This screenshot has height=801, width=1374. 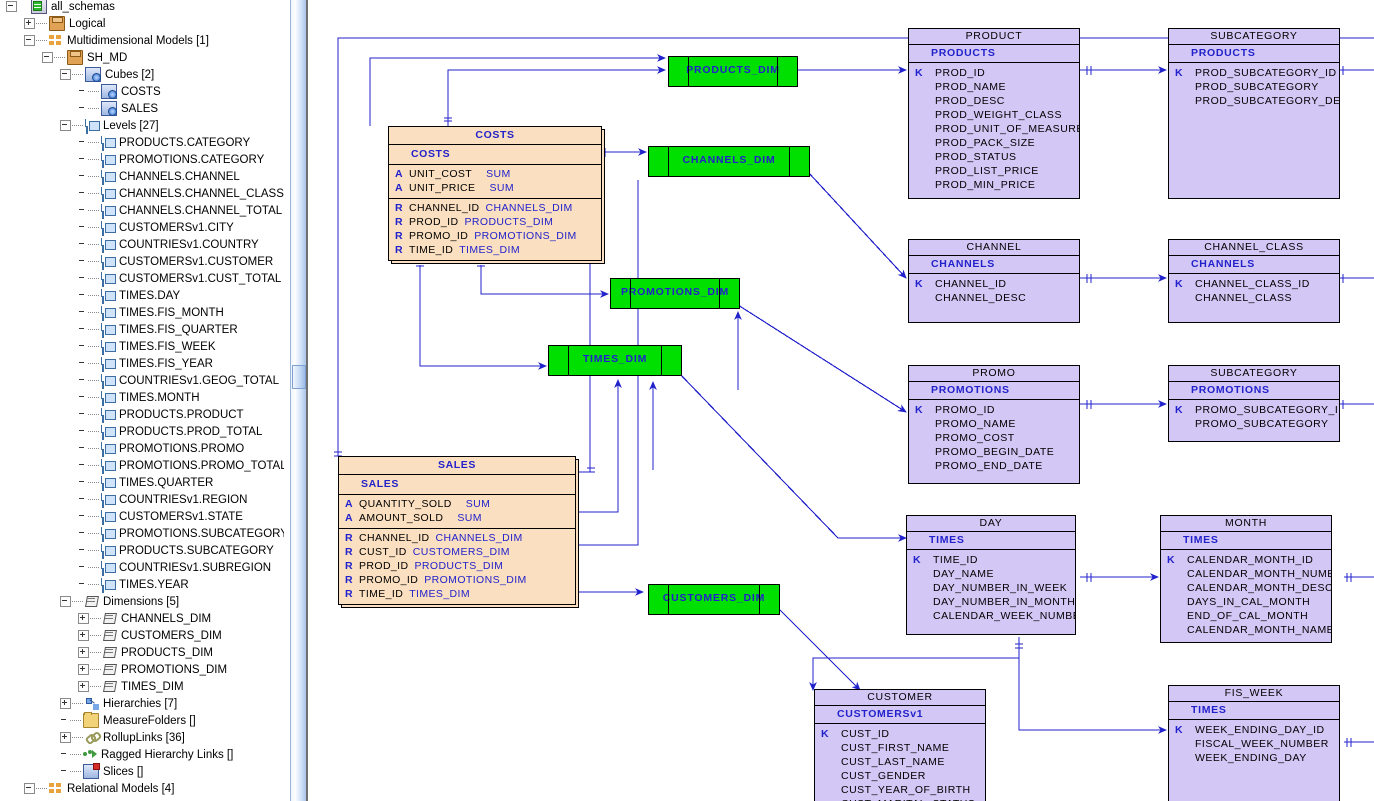 I want to click on table-column-key-flag: K, so click(x=925, y=143).